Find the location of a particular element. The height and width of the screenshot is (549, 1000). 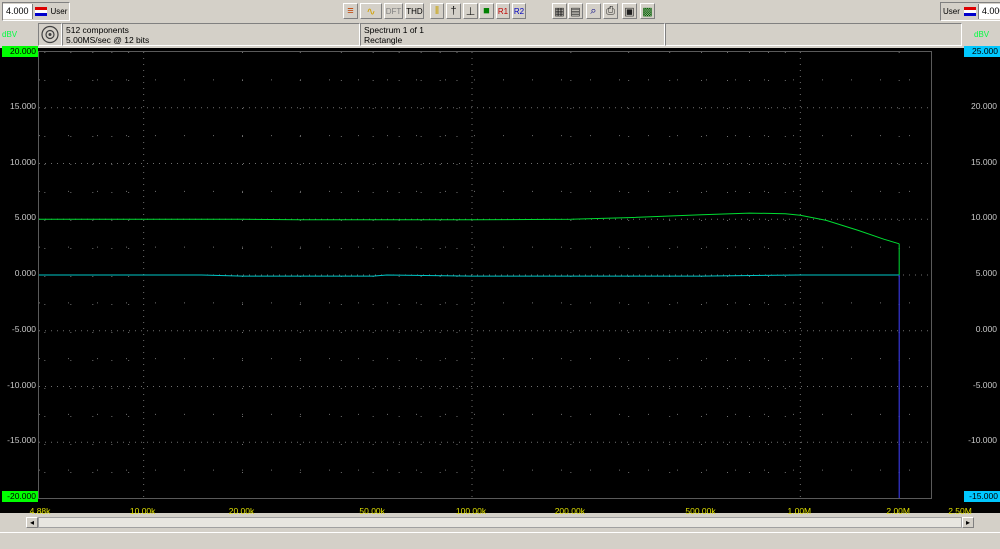

y-right-tick-label: -15.000 is located at coordinates (982, 496).